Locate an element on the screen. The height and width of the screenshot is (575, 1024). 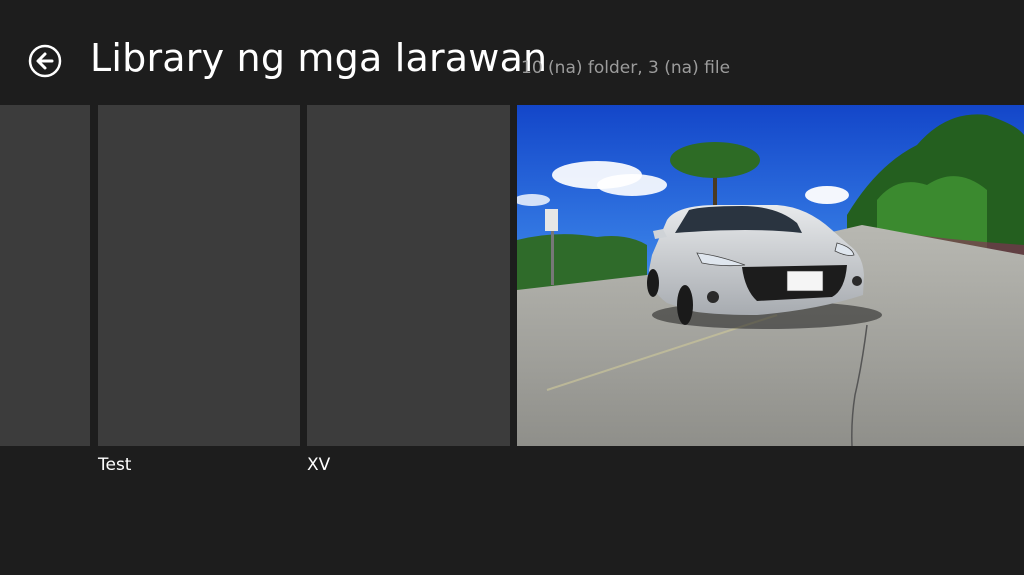
back-arrow-circle-icon is located at coordinates (45, 61).